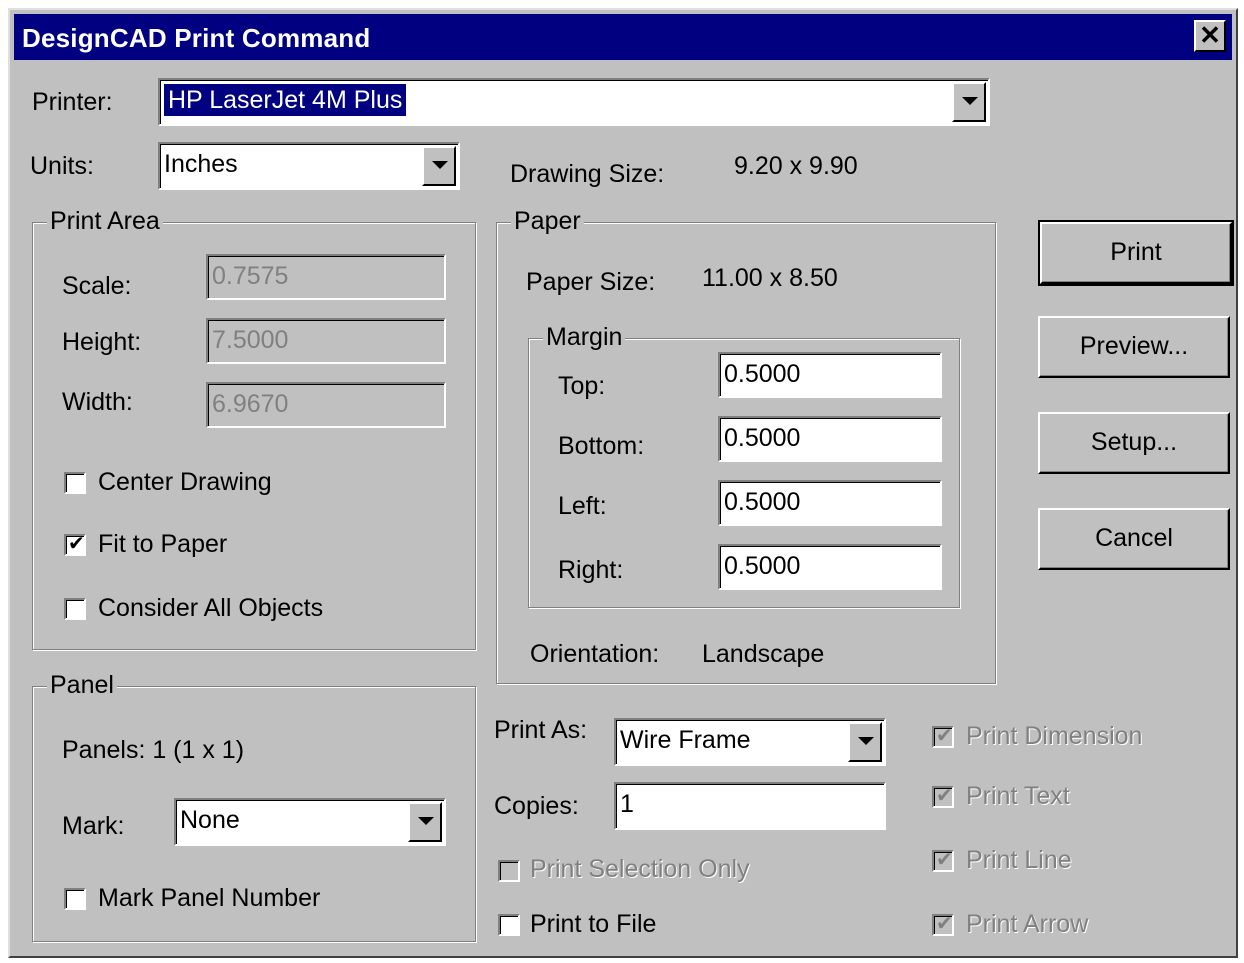  Describe the element at coordinates (210, 820) in the screenshot. I see `mark-value: None` at that location.